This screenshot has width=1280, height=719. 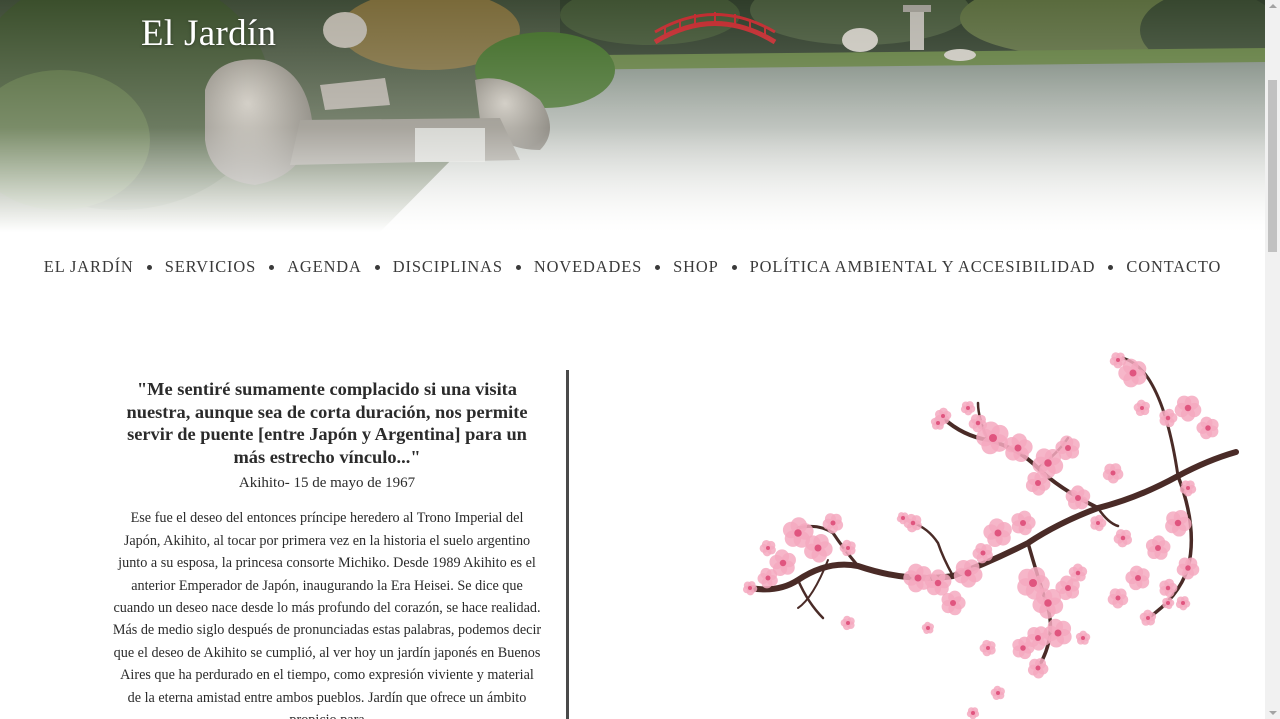 What do you see at coordinates (567, 544) in the screenshot?
I see `vertical-divider` at bounding box center [567, 544].